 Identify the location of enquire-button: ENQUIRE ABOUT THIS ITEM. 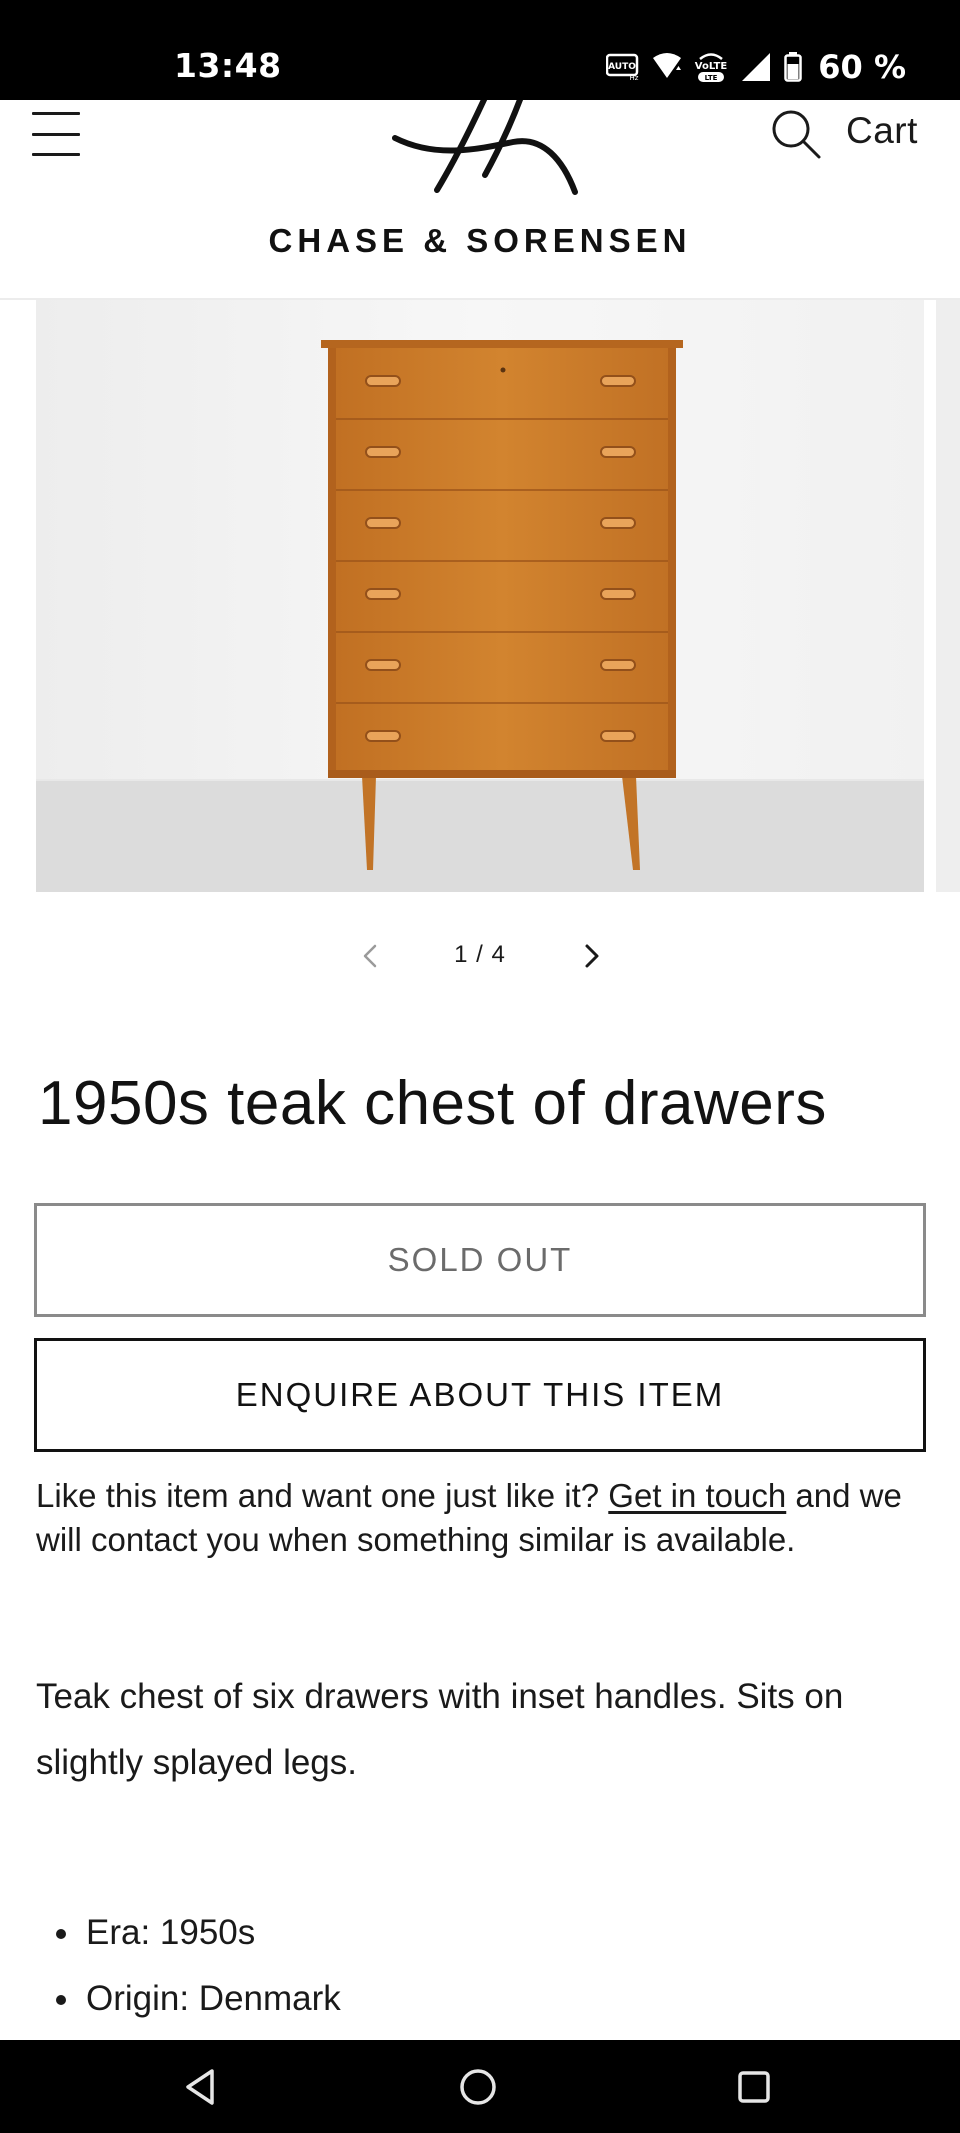
(480, 1395).